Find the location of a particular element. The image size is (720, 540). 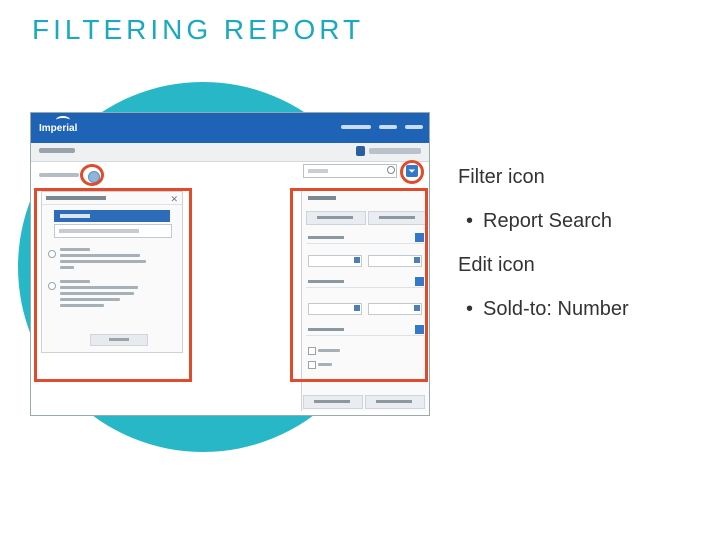

reset-all-bottom-button is located at coordinates (333, 402).